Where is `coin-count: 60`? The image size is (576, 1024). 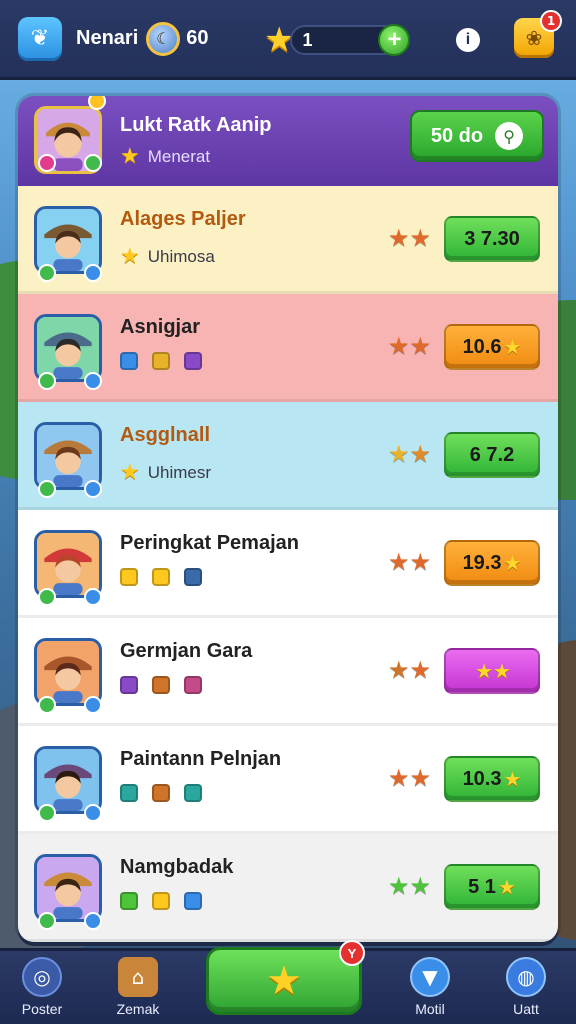
coin-count: 60 is located at coordinates (197, 38).